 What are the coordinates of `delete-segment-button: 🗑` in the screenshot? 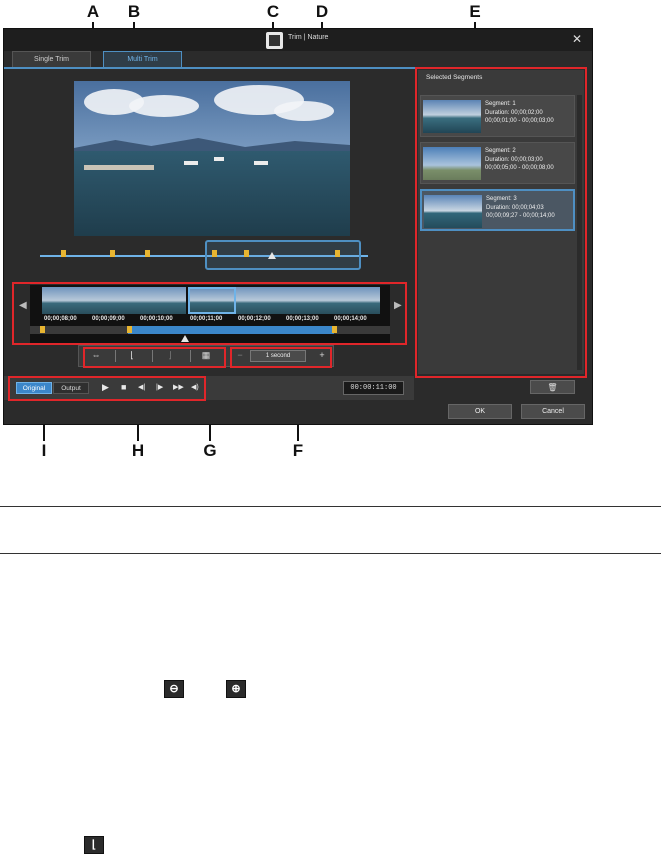 It's located at (552, 387).